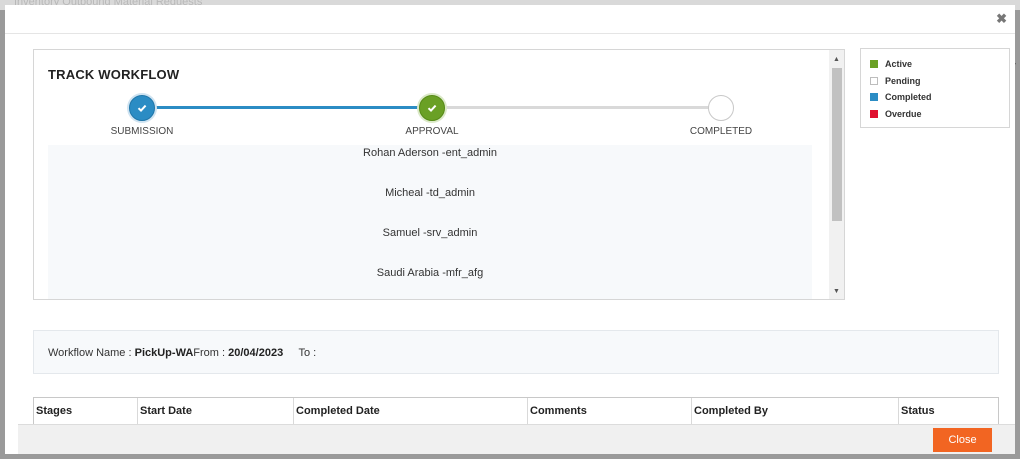 The image size is (1020, 459). Describe the element at coordinates (142, 108) in the screenshot. I see `step-submission-check-icon` at that location.